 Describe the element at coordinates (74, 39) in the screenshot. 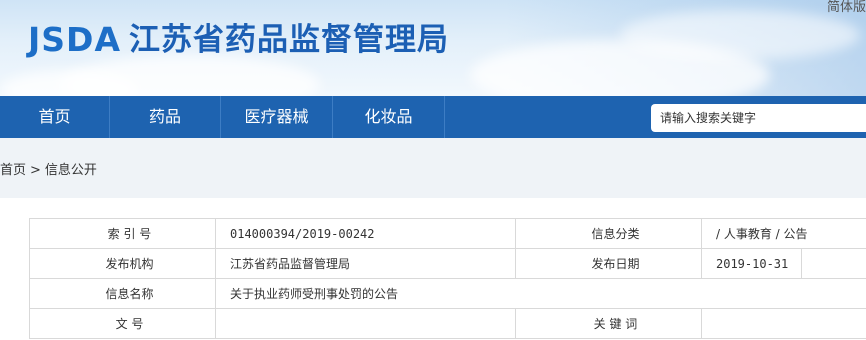

I see `logo-mark: JSDA` at that location.